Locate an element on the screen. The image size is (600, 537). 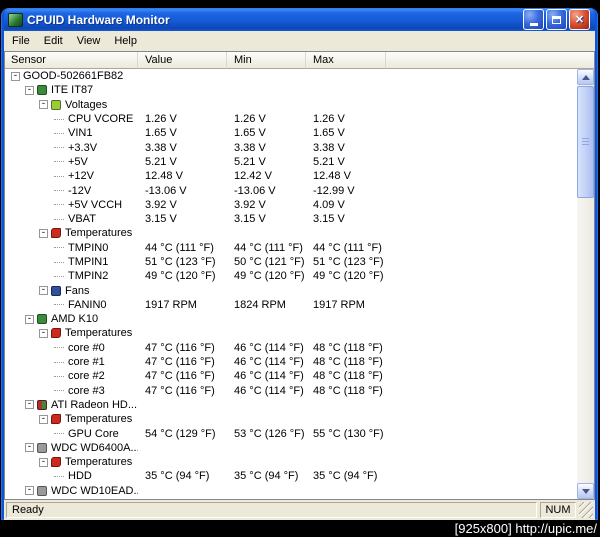
sensor-row: +5V 5.21 V 5.21 V 5.21 V is located at coordinates (291, 162).